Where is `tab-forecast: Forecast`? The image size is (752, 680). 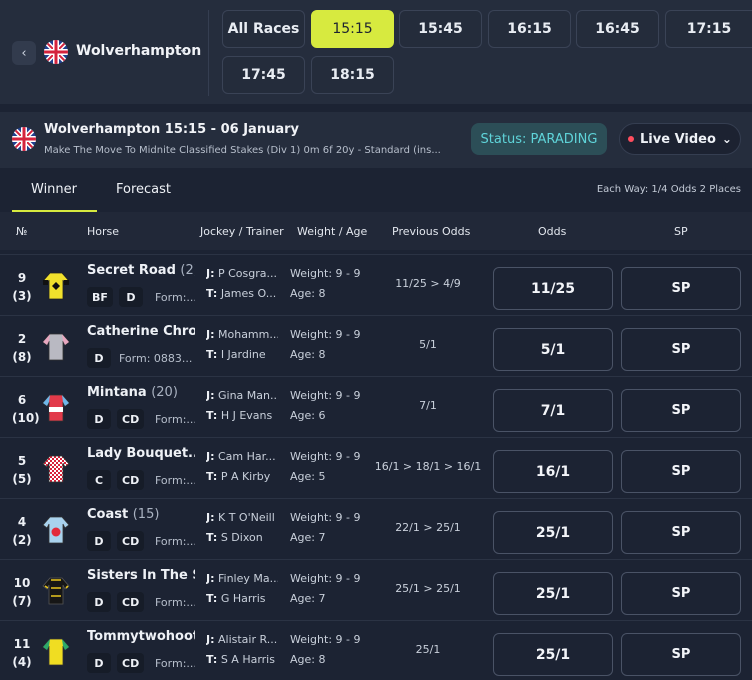
tab-forecast: Forecast is located at coordinates (143, 189).